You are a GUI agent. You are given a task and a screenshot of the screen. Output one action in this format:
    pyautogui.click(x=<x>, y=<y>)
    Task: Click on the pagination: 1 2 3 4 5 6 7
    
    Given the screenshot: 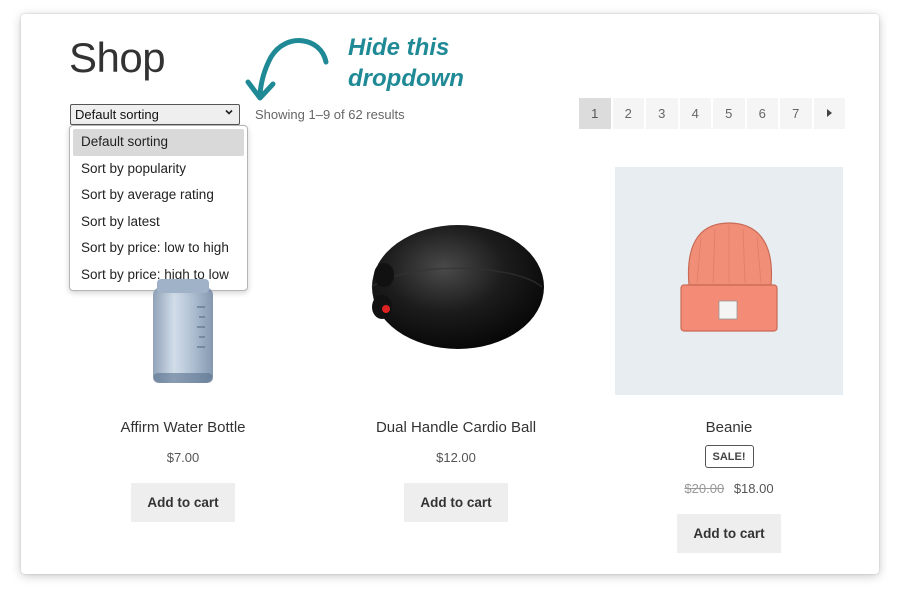 What is the action you would take?
    pyautogui.click(x=712, y=113)
    